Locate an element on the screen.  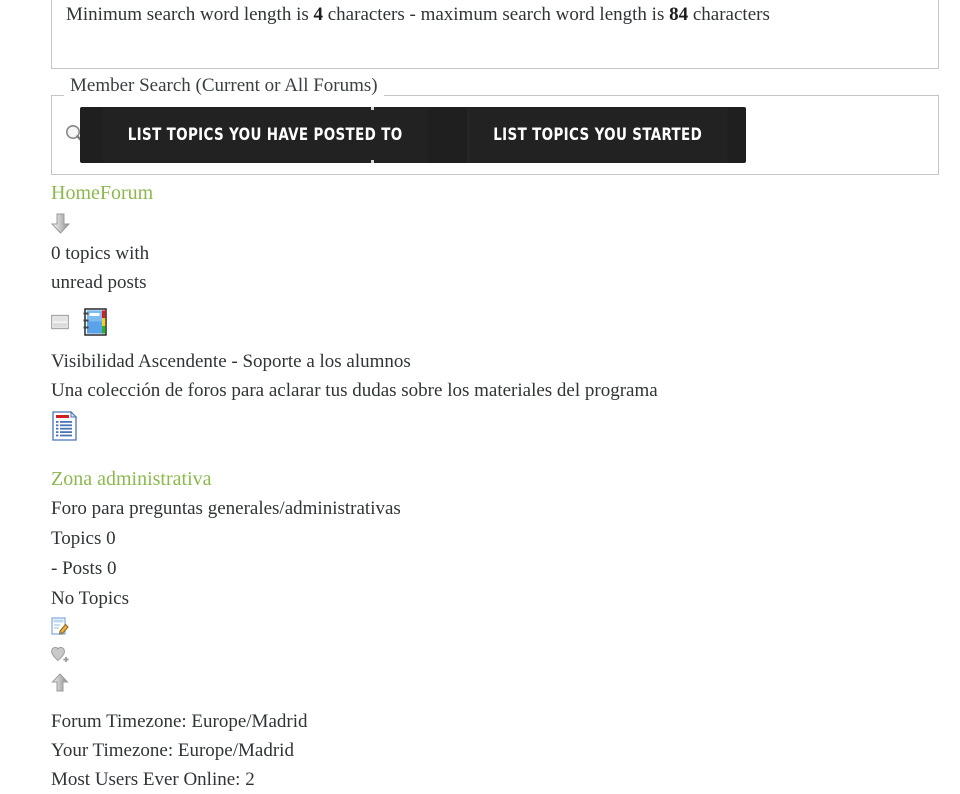
list-topics-posted-to-button: List Topics You Have Posted To is located at coordinates (265, 135).